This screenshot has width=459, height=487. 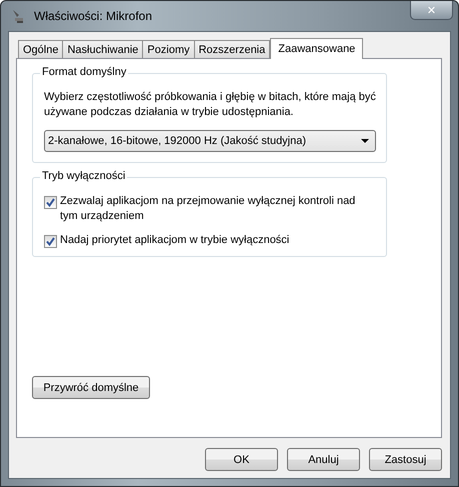 I want to click on dialog-button: Zastosuj, so click(x=405, y=459).